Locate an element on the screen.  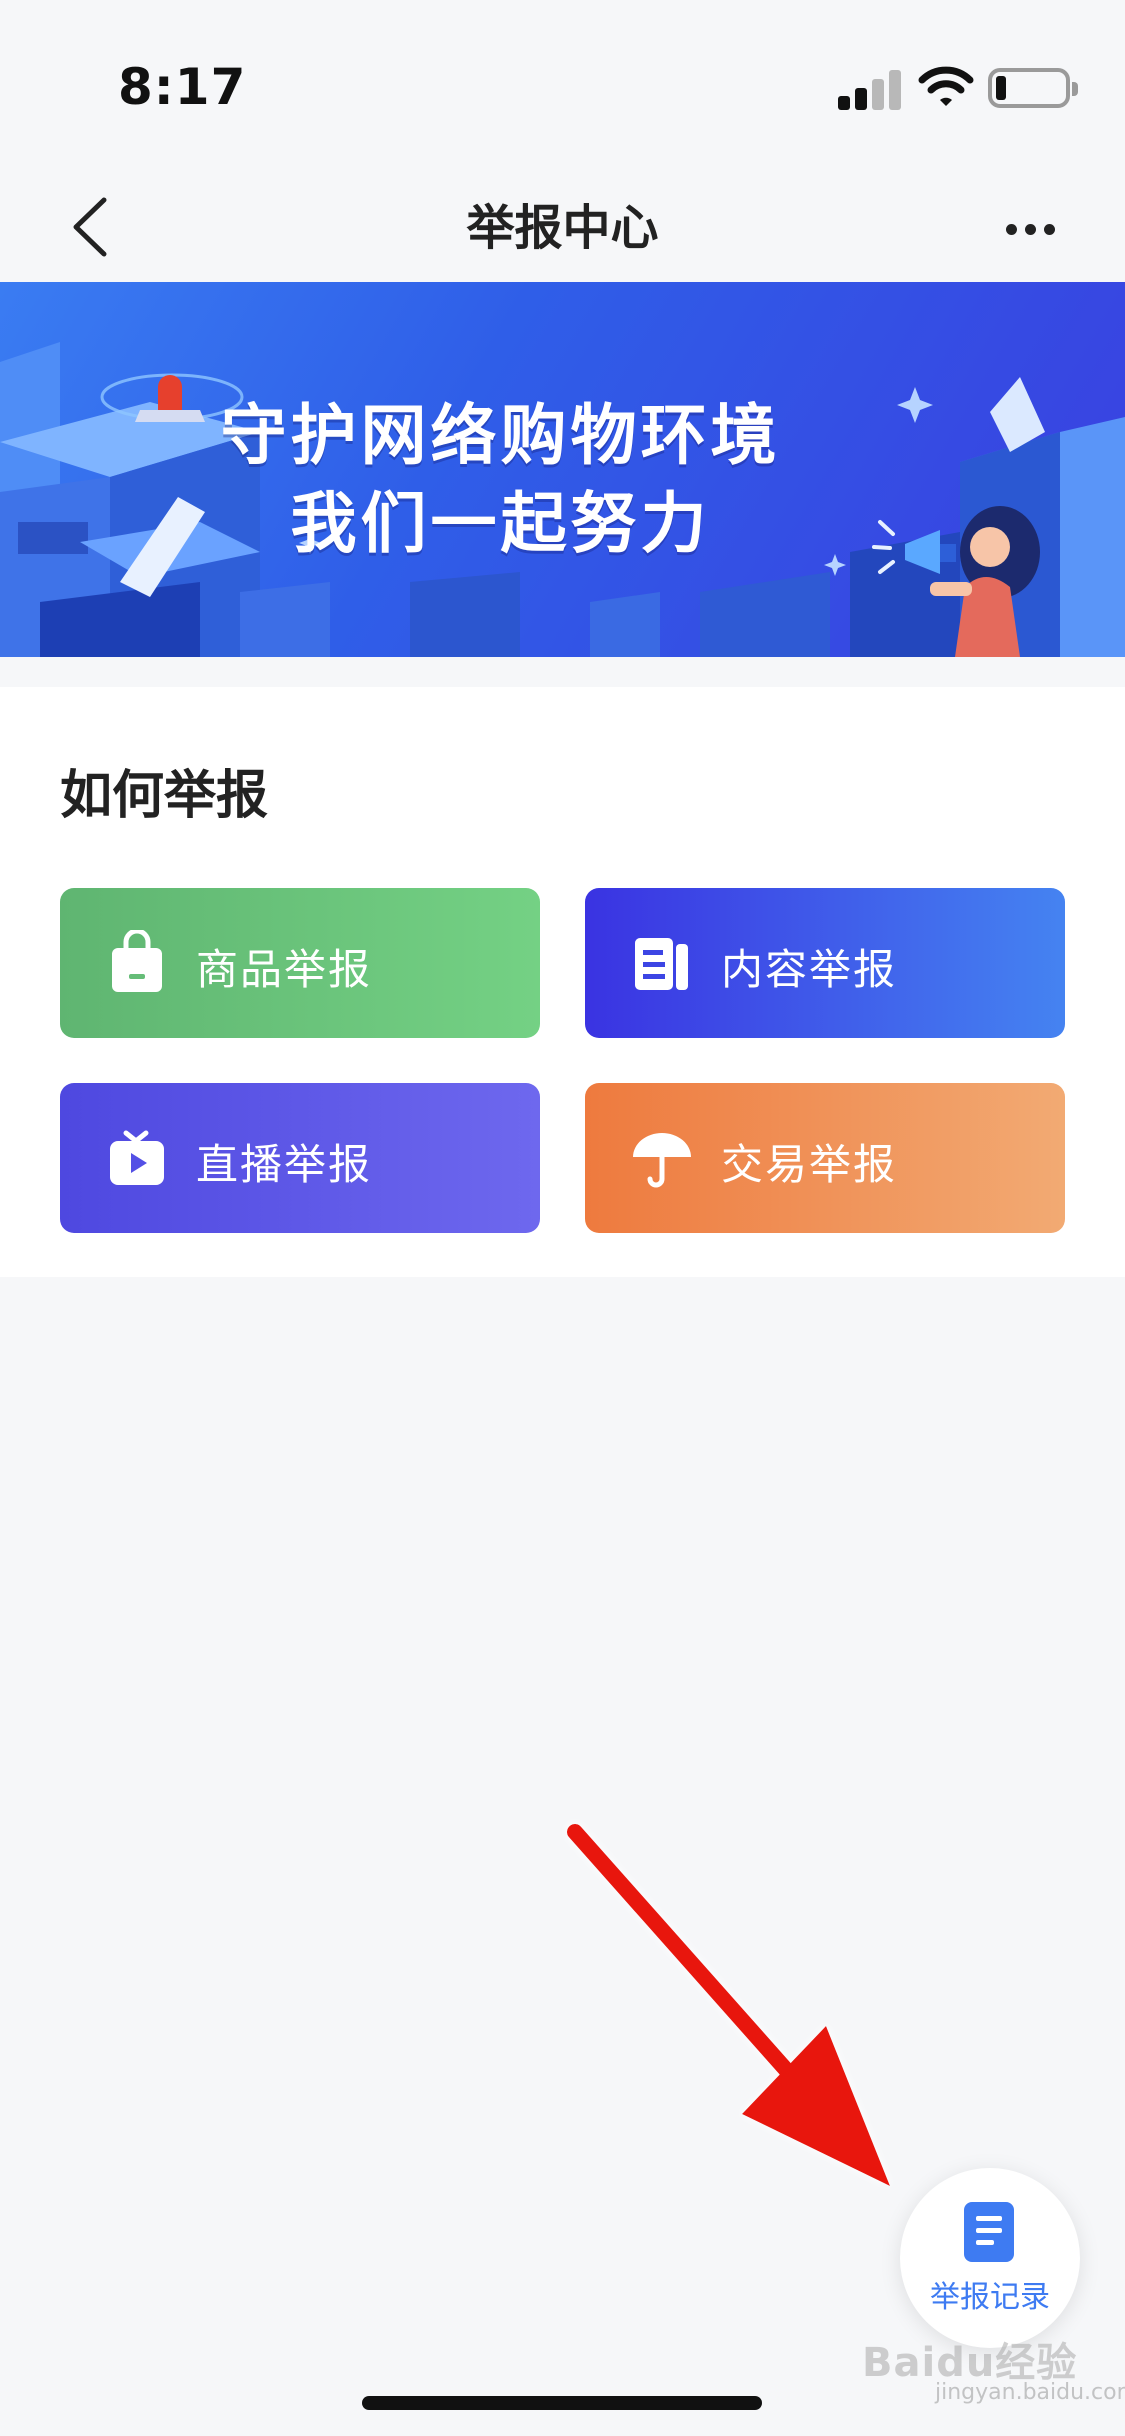
trade-report-label: 交易举报 is located at coordinates (809, 1164).